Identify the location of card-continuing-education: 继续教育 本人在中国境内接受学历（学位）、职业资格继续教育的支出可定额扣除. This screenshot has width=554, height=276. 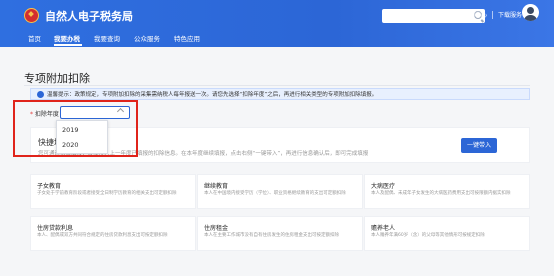
(280, 191).